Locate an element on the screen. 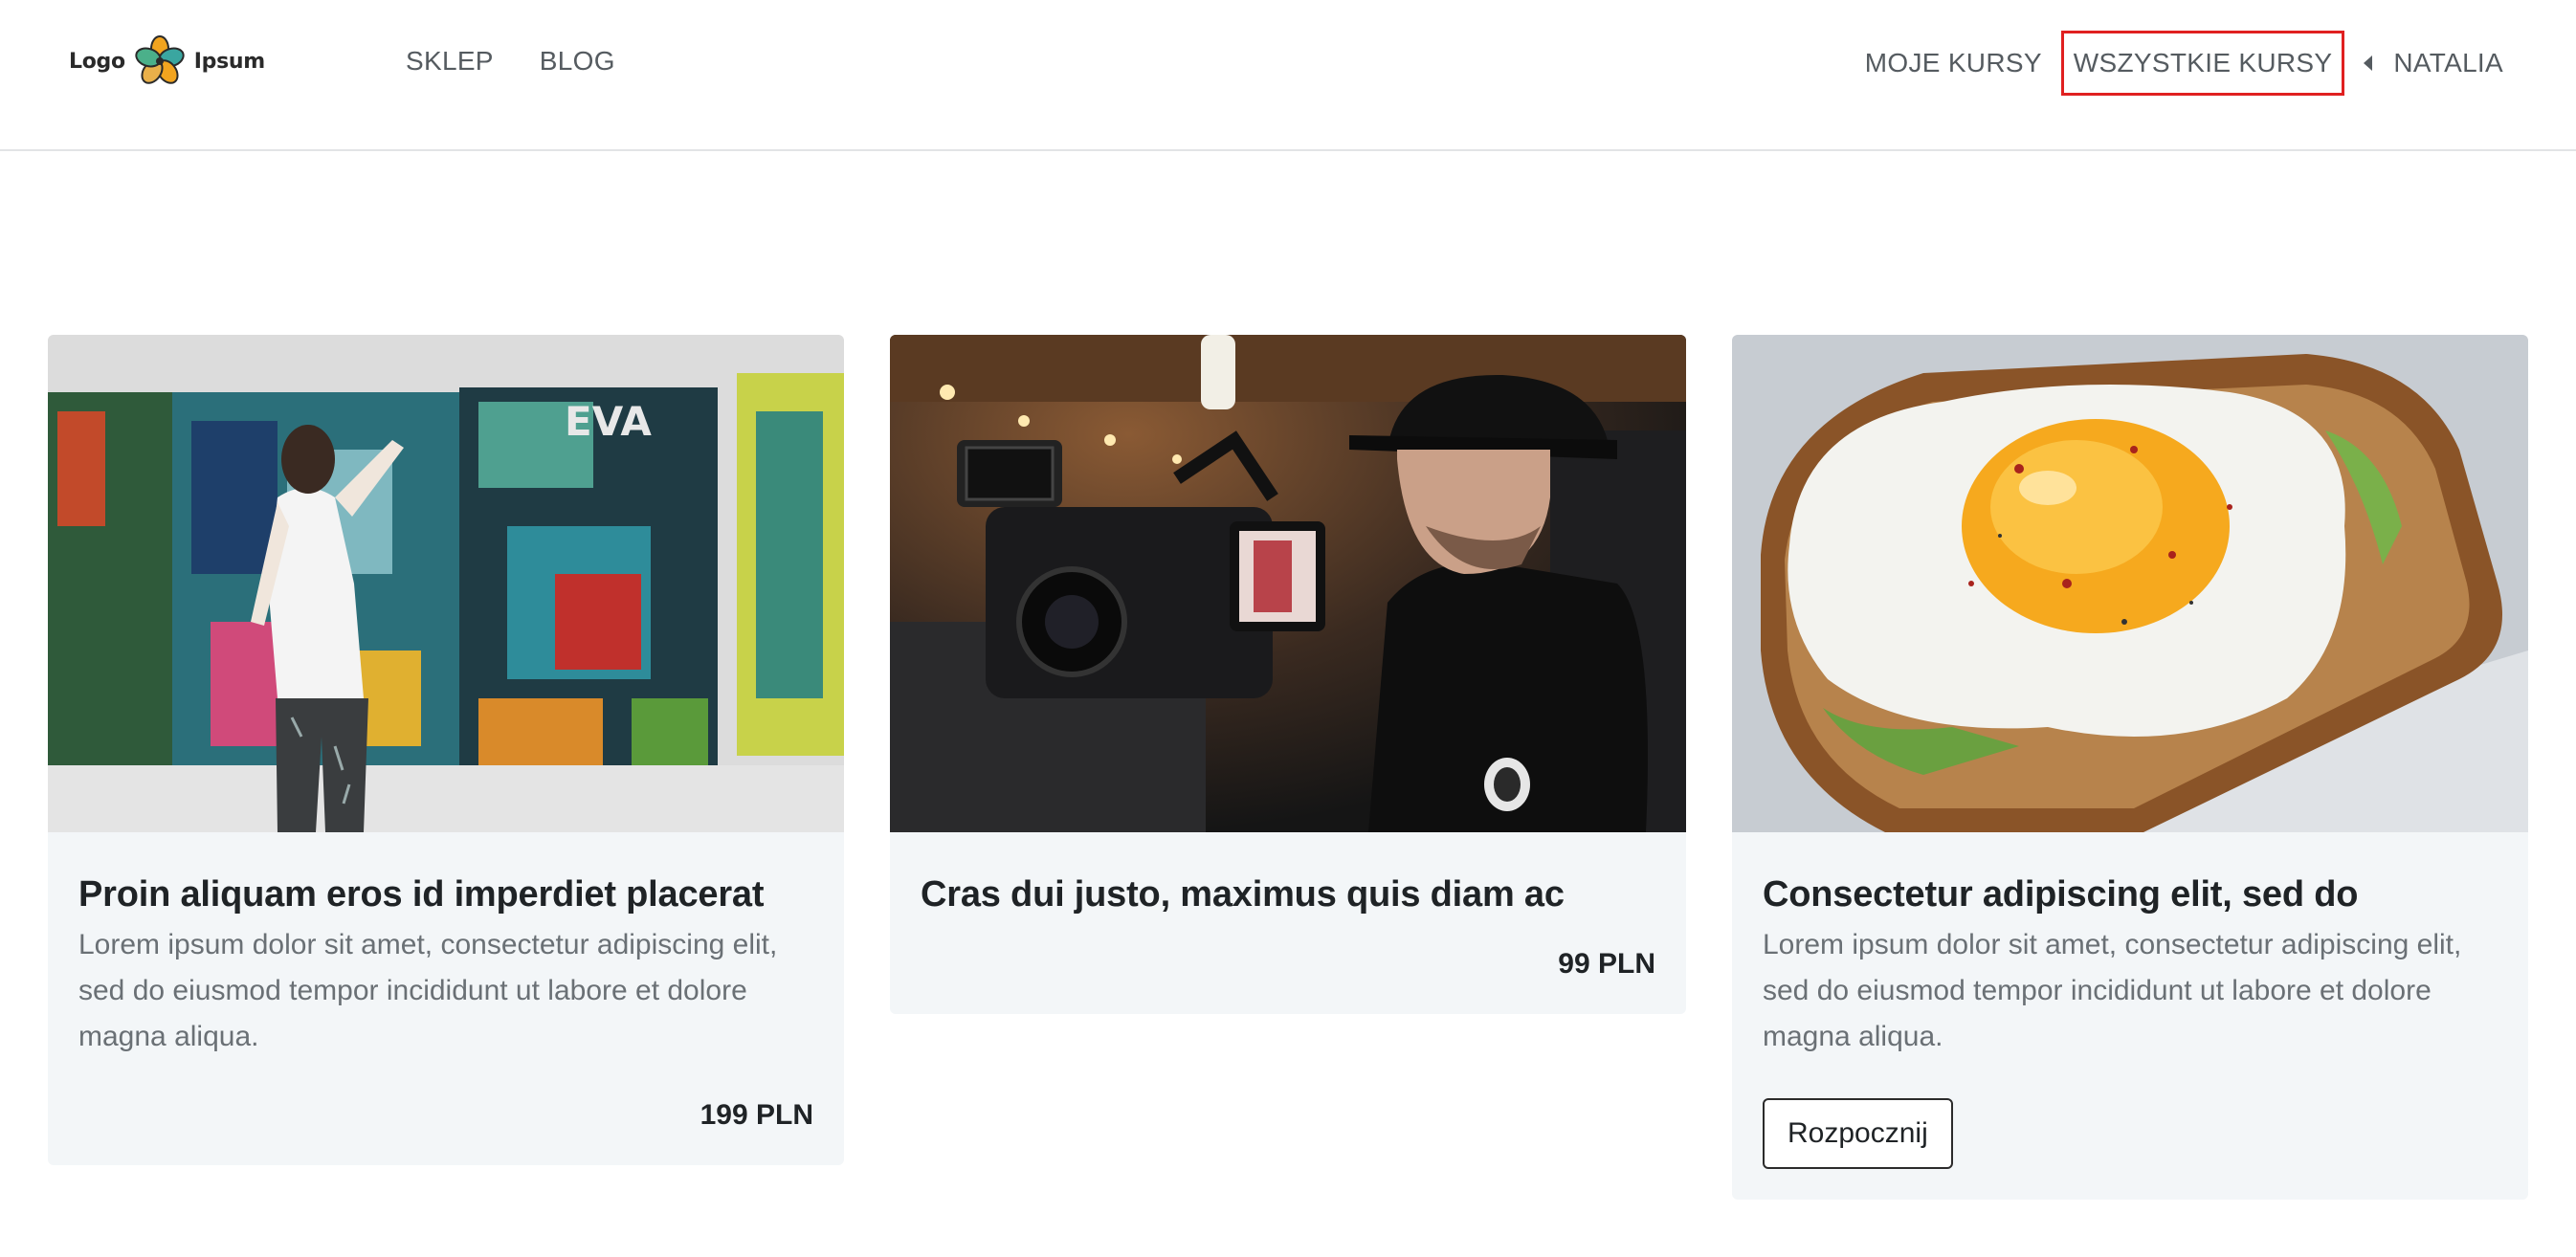  user-nav: MOJE KURSY WSZYSTKIE KURSY NATALIA is located at coordinates (2184, 63).